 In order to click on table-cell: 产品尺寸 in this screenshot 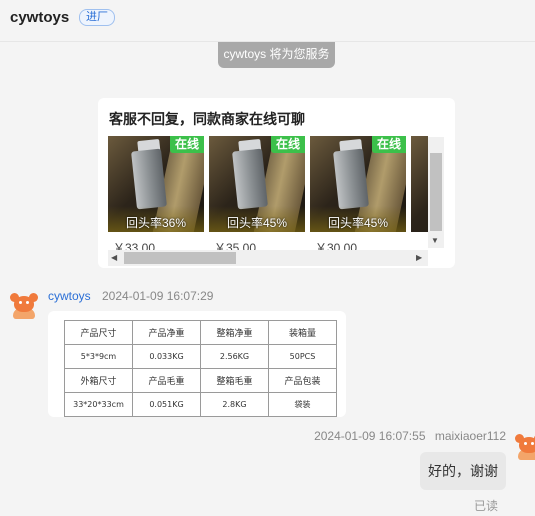, I will do `click(98, 332)`.